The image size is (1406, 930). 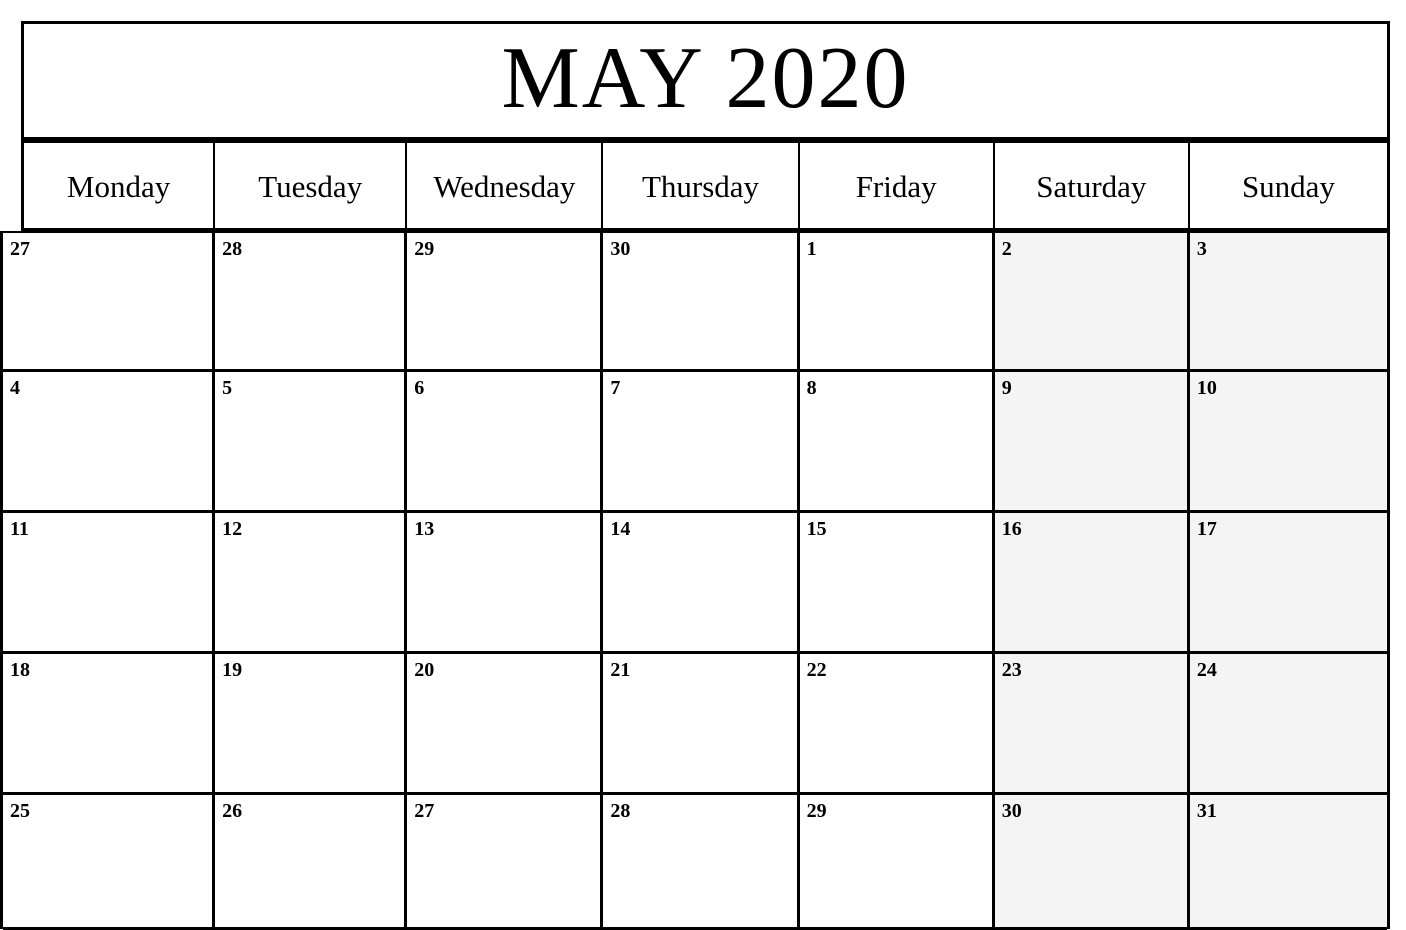 What do you see at coordinates (232, 811) in the screenshot?
I see `day-number: 26` at bounding box center [232, 811].